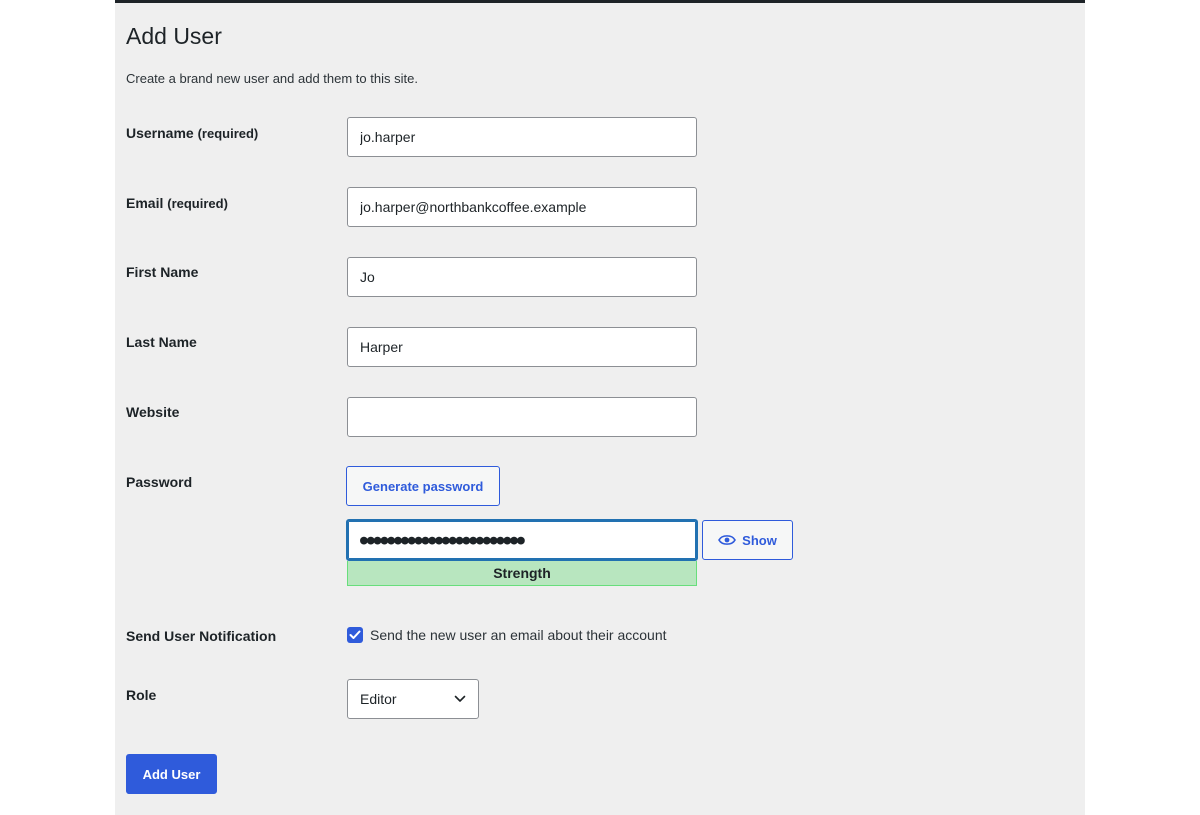  Describe the element at coordinates (522, 417) in the screenshot. I see `website-input` at that location.